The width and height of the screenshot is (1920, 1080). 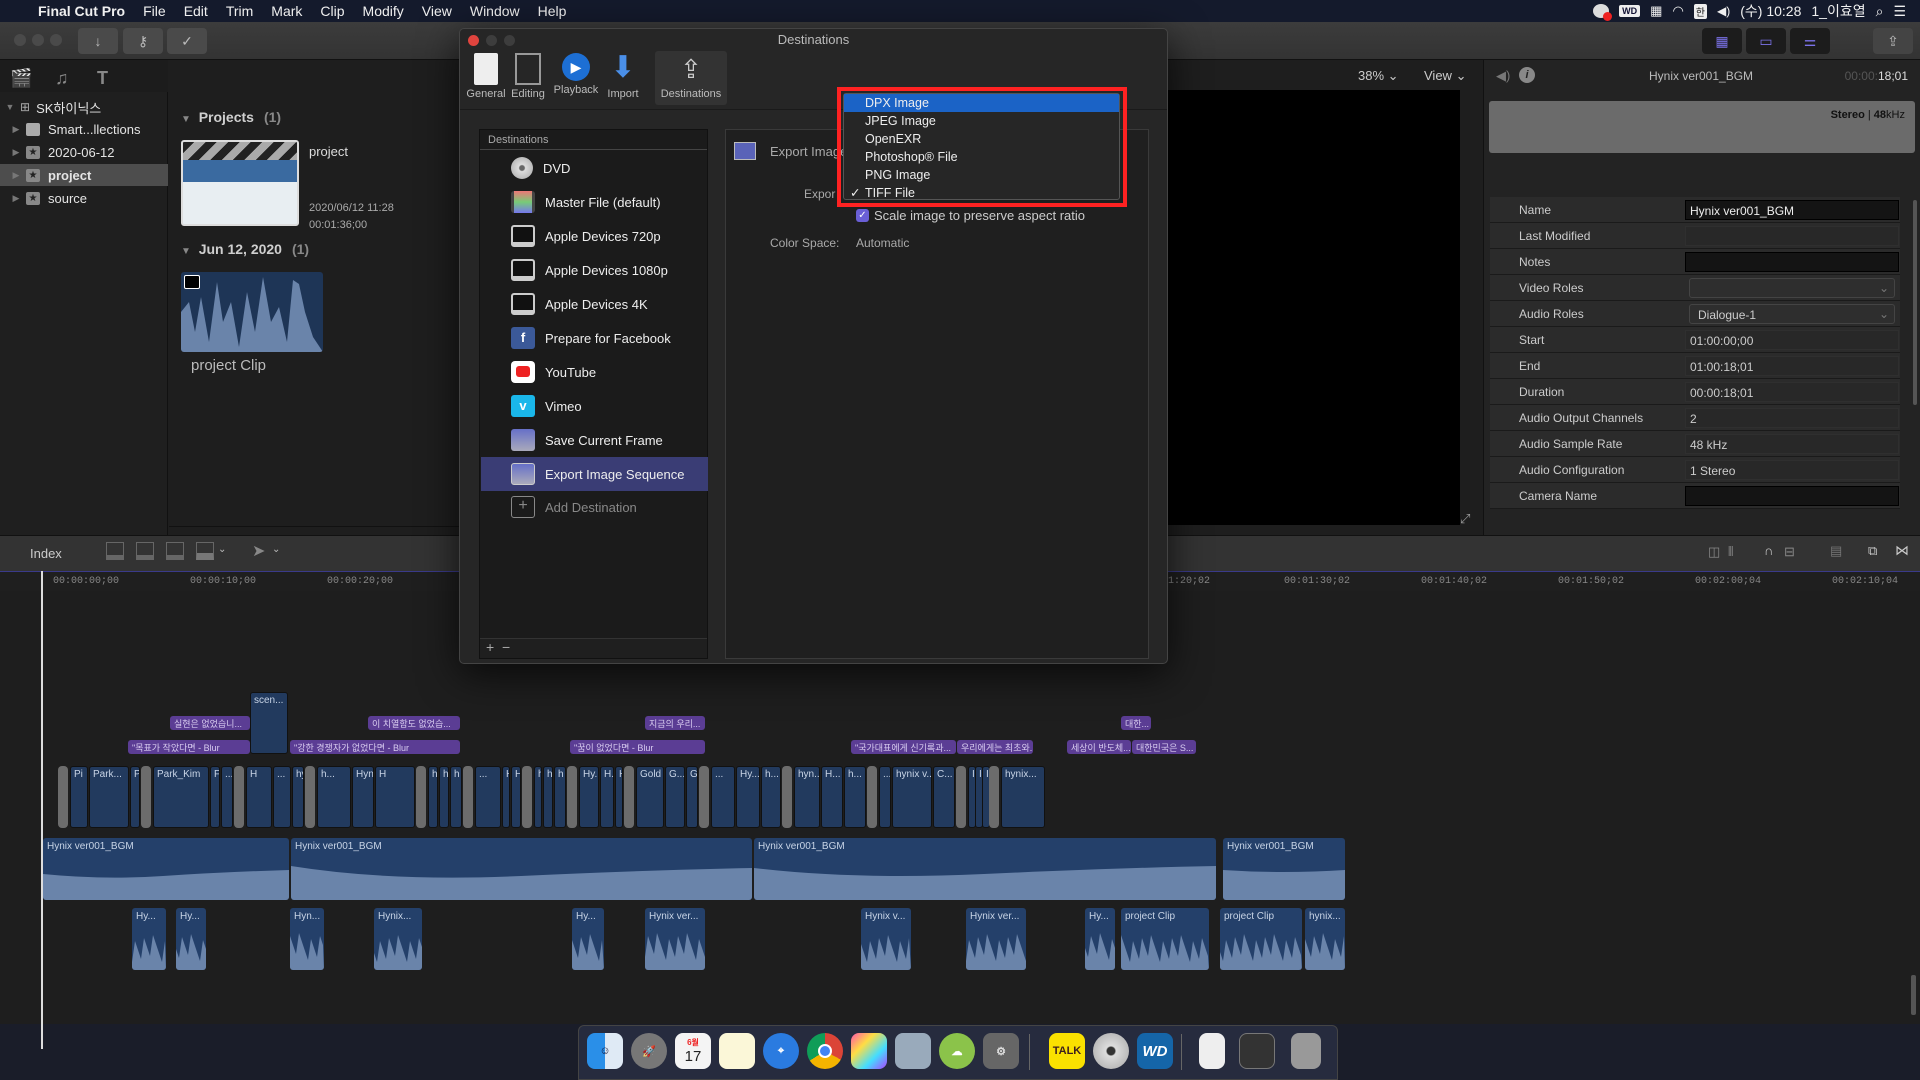 What do you see at coordinates (215, 797) in the screenshot?
I see `video-clip: F` at bounding box center [215, 797].